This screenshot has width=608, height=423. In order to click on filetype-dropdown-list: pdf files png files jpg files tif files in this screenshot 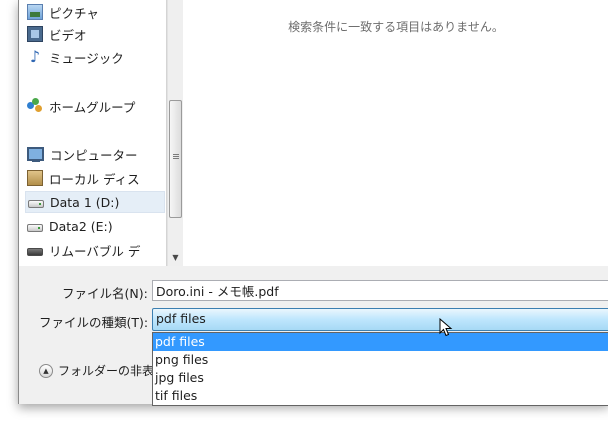, I will do `click(380, 369)`.